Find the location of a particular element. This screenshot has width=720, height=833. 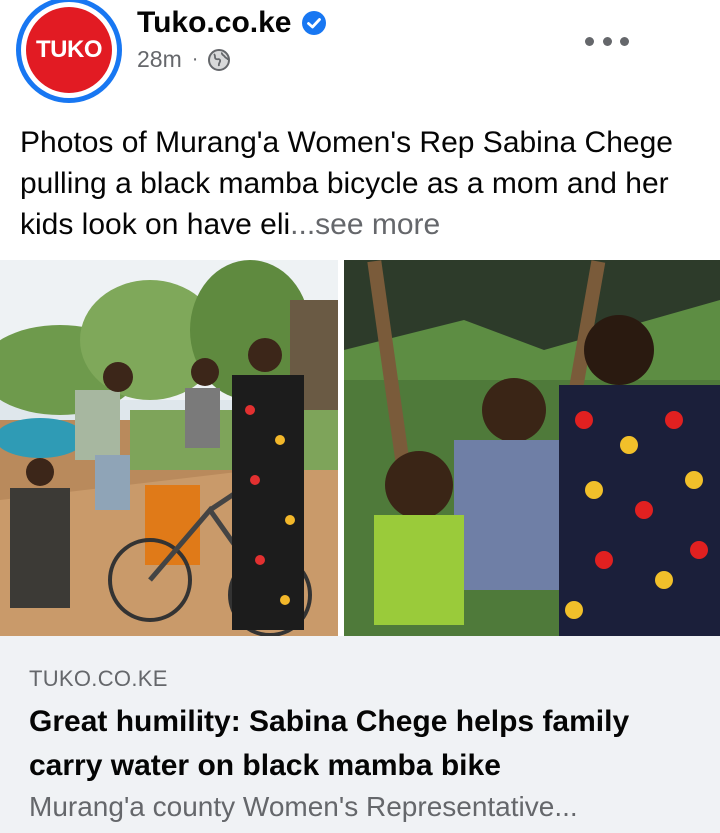

globe-icon is located at coordinates (219, 59).